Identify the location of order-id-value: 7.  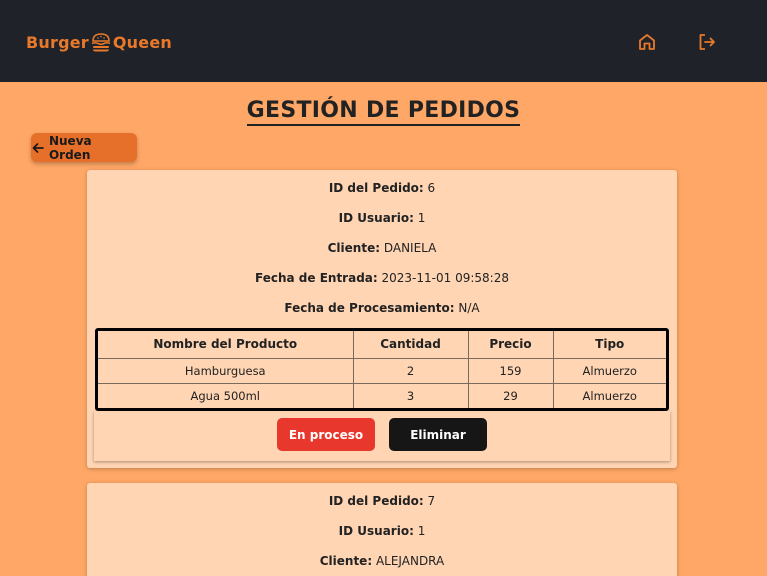
(431, 501).